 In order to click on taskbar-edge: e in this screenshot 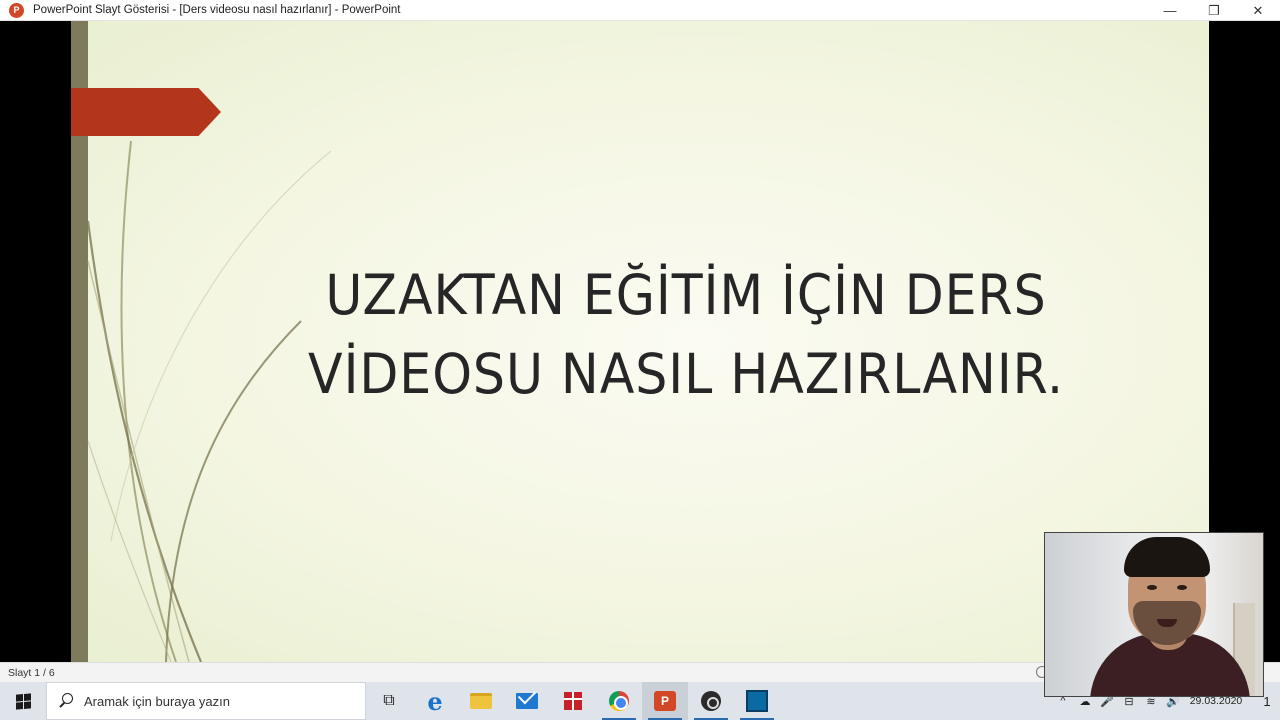, I will do `click(435, 701)`.